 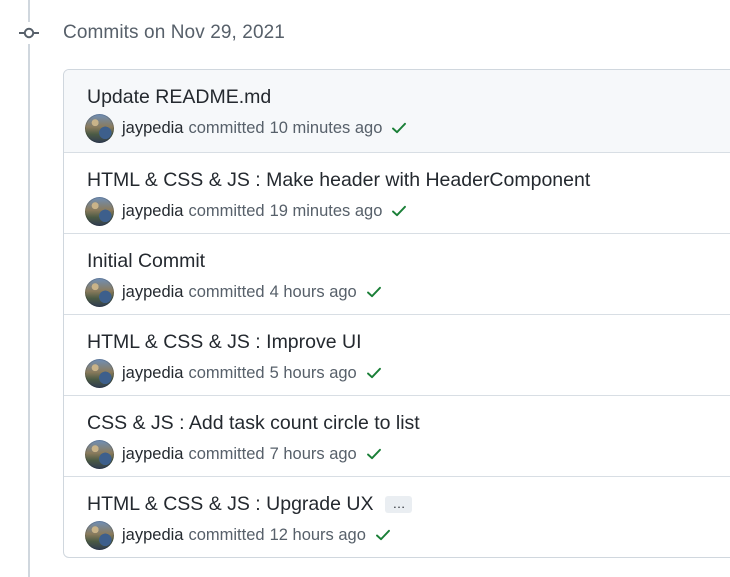 I want to click on commit-meta: jaypedia committed 5 hours ago, so click(x=234, y=373).